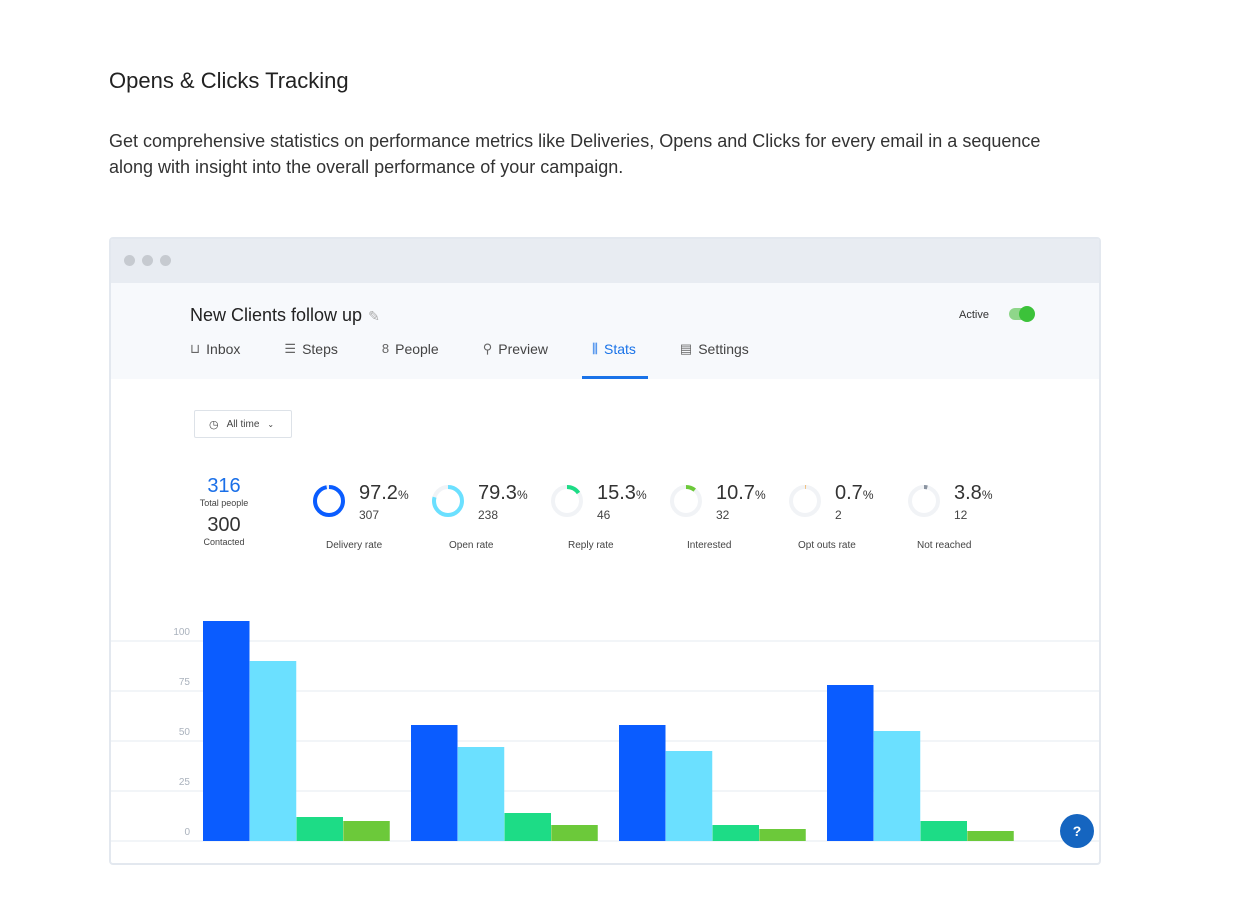 The width and height of the screenshot is (1255, 904). I want to click on metric-percent: 0.7%, so click(854, 493).